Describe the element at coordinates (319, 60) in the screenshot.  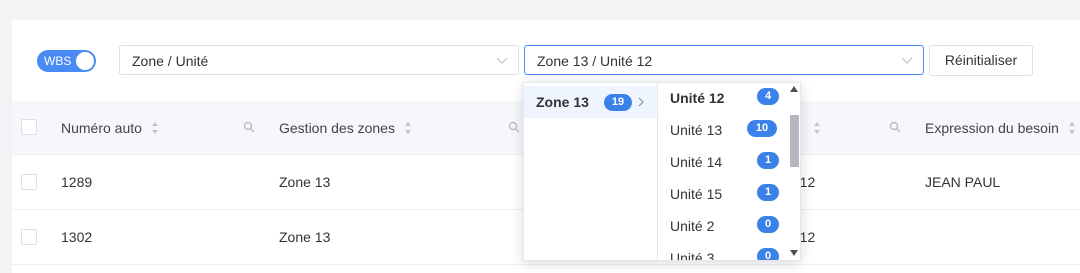
I see `zone-unit-select: Zone / Unité` at that location.